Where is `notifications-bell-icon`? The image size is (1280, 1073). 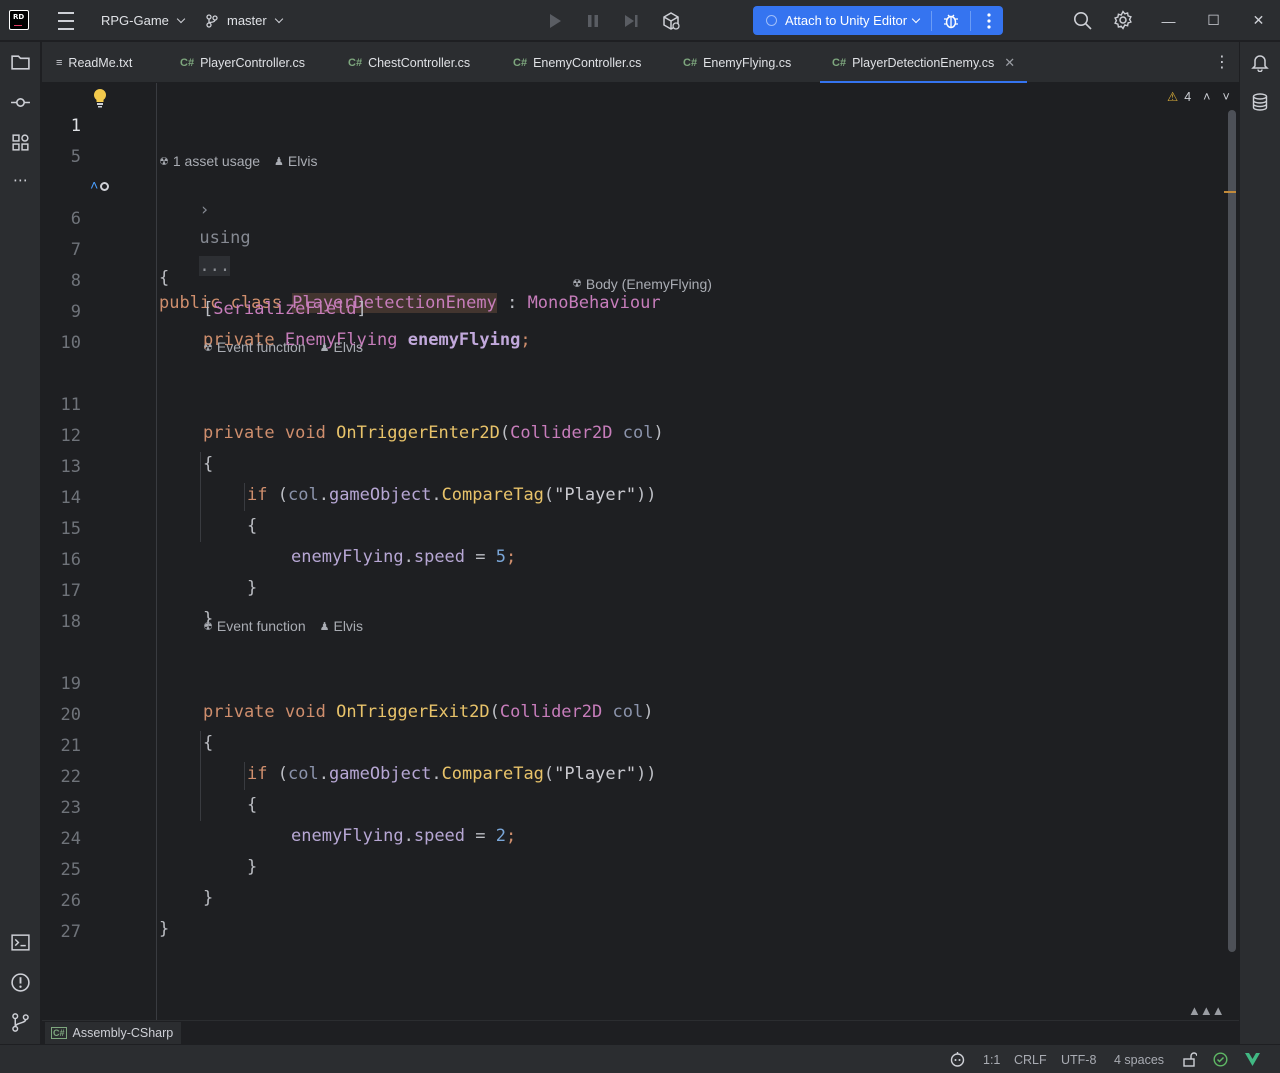 notifications-bell-icon is located at coordinates (1260, 62).